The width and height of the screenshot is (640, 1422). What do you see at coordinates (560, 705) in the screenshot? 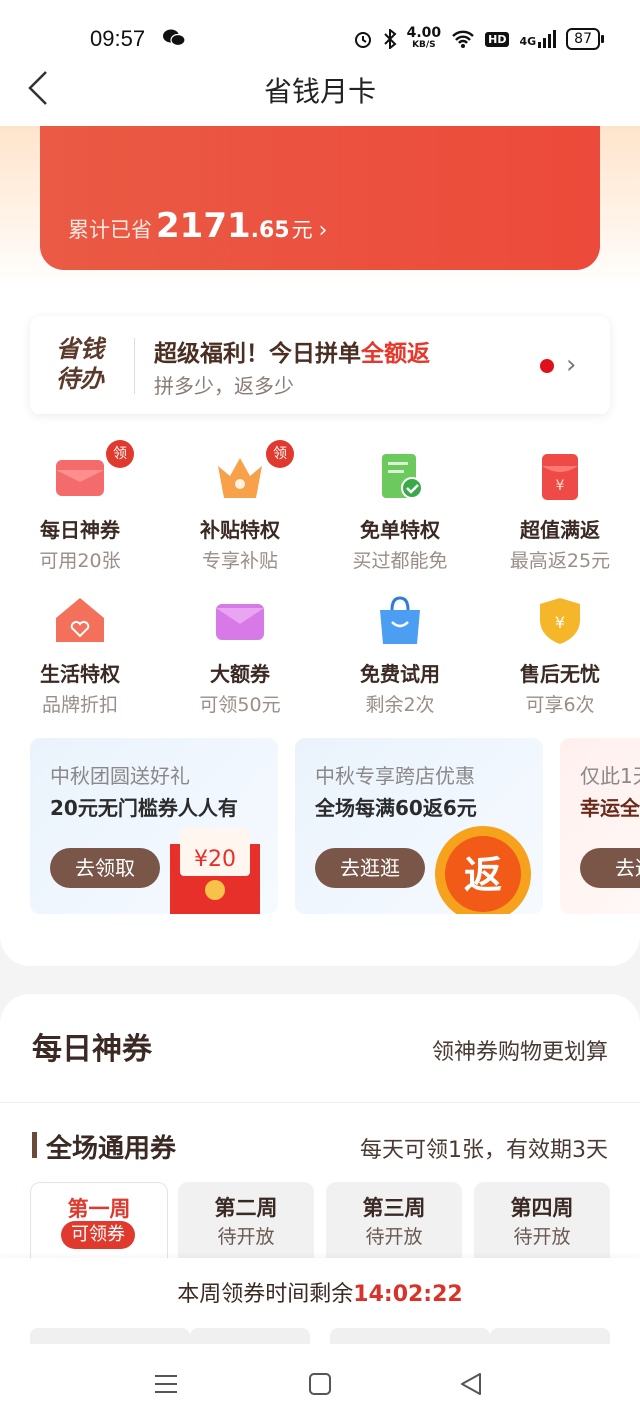
I see `privilege-subtitle: 可享6次` at bounding box center [560, 705].